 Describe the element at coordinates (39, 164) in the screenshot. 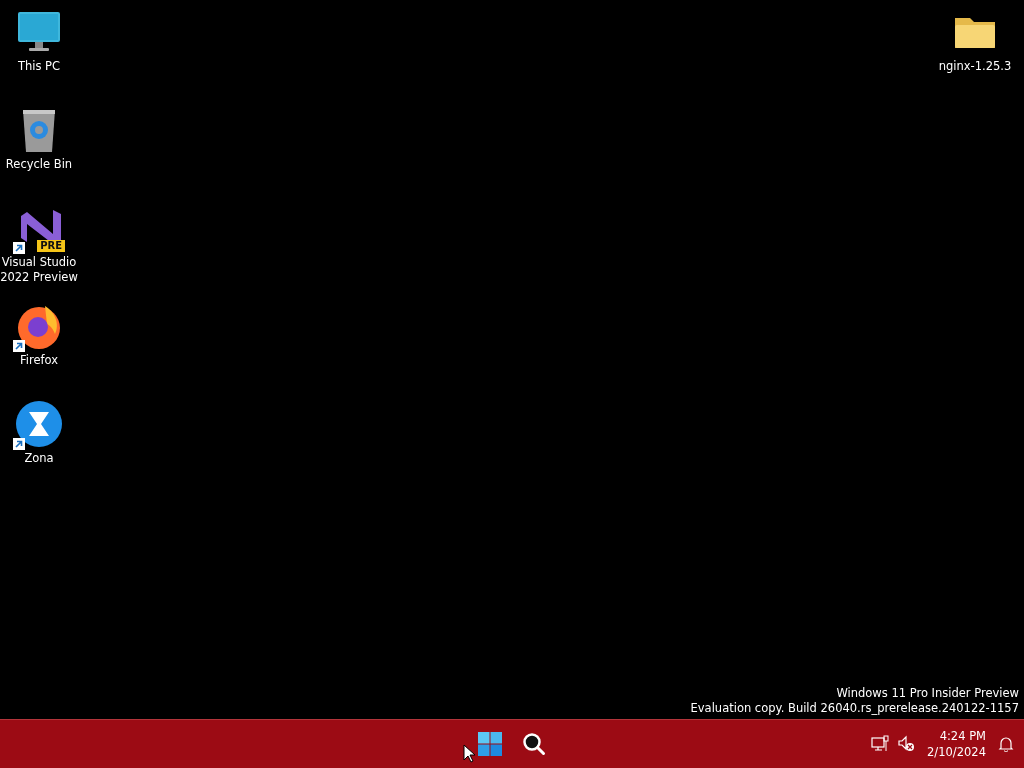

I see `icon-label: Recycle Bin` at that location.